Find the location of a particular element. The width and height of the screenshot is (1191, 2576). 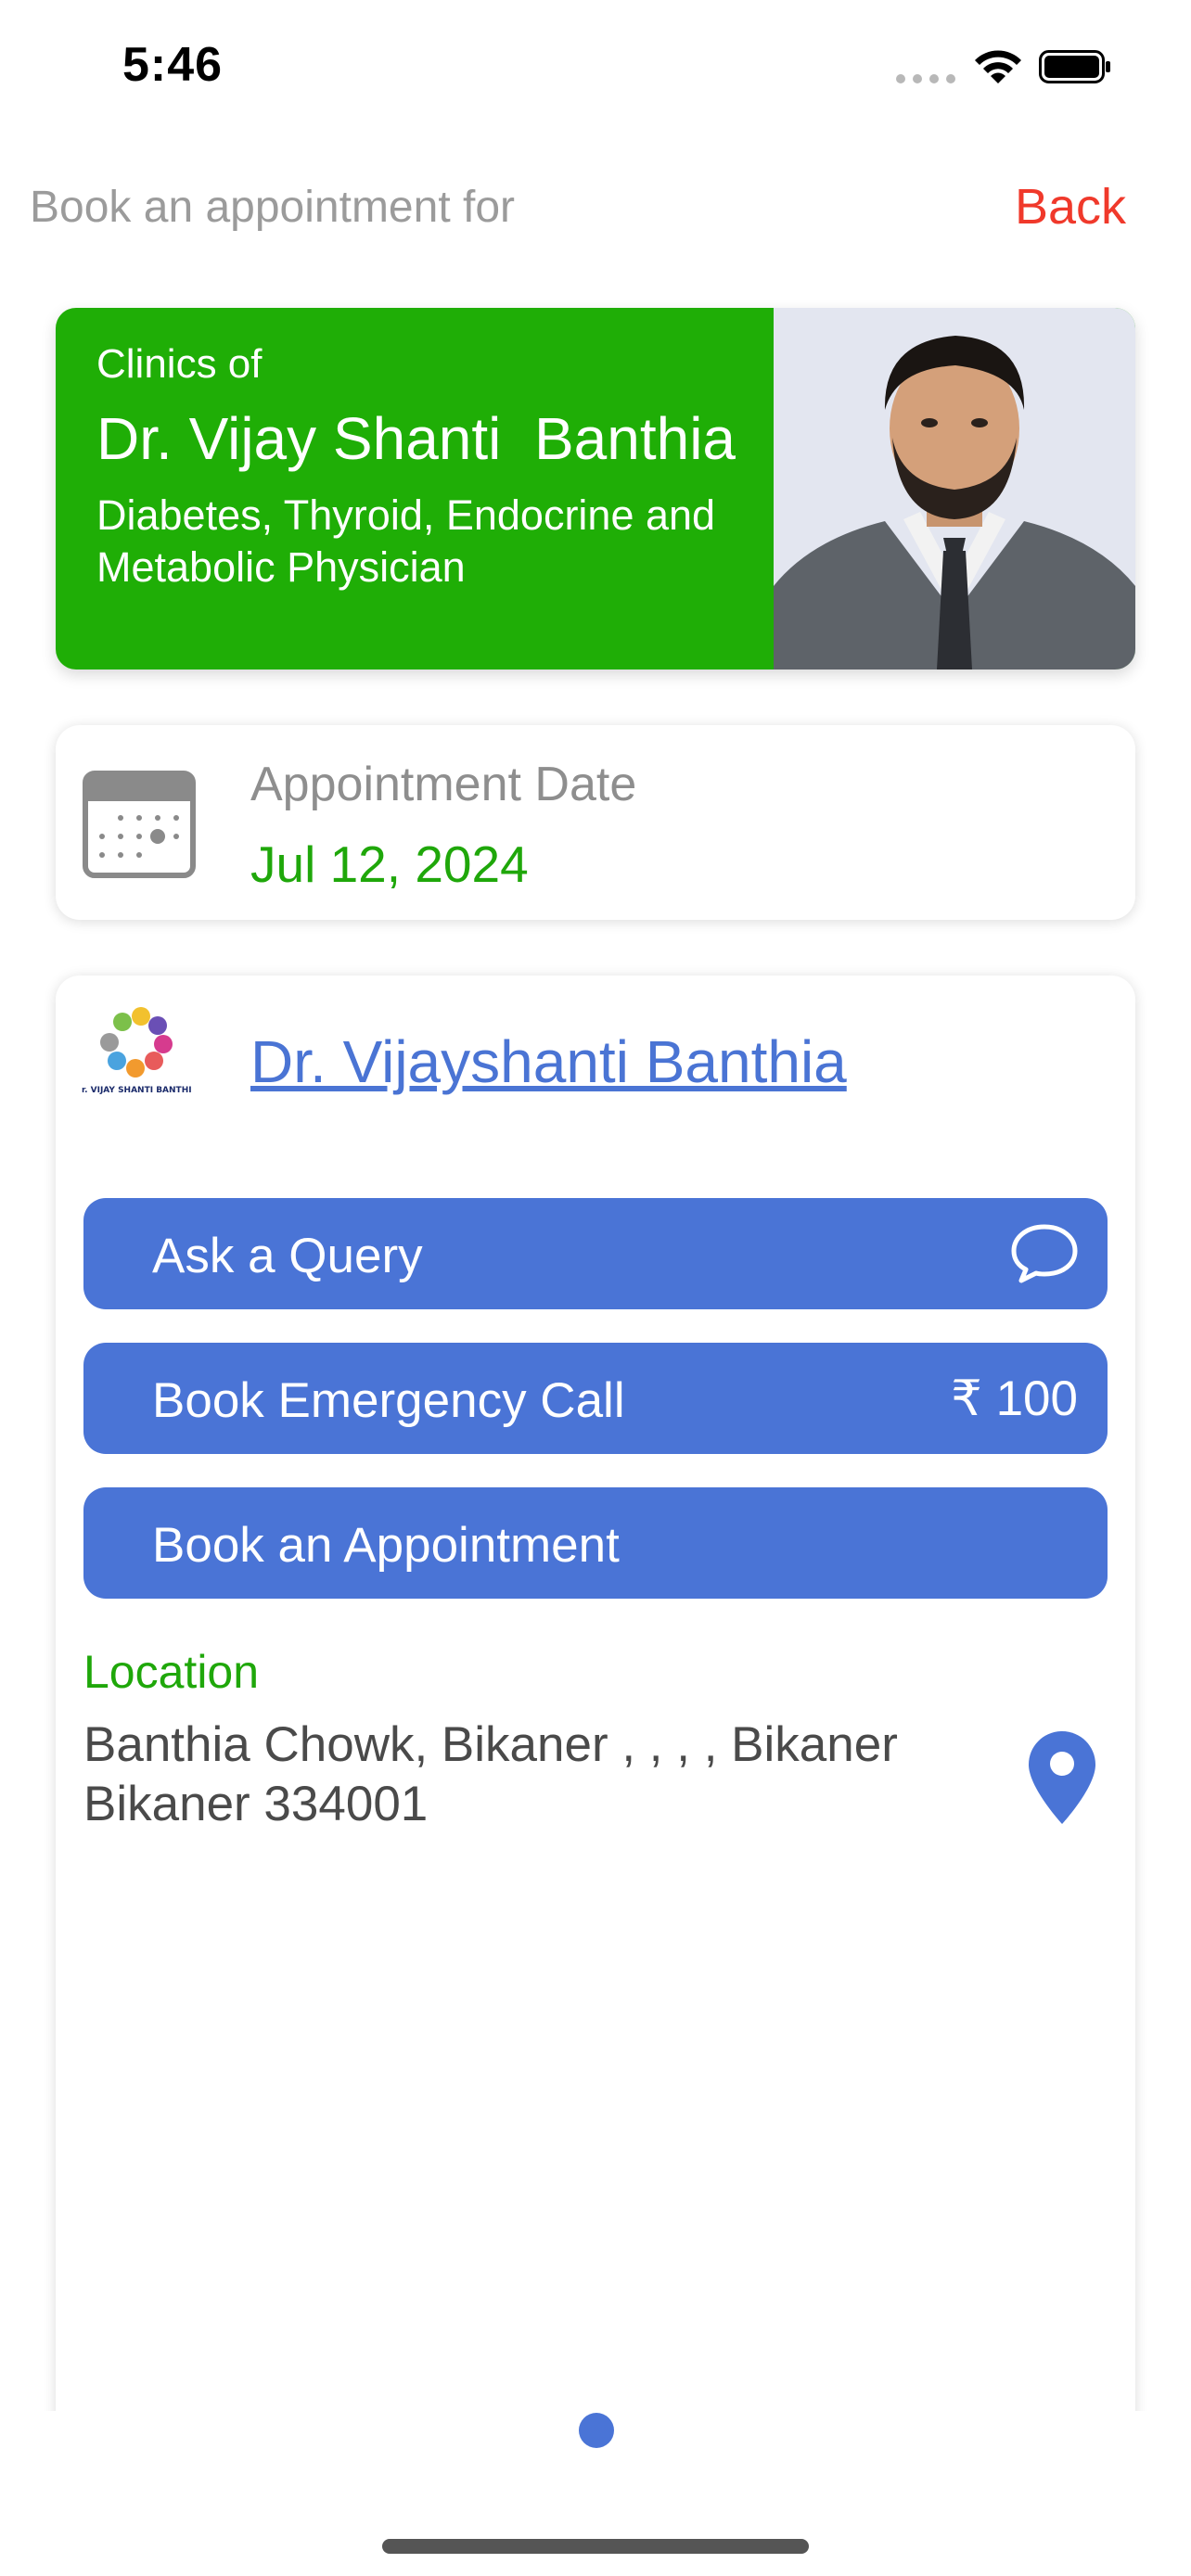

clinic-logo: Dr. VIJAY SHANTI BANTHIA is located at coordinates (136, 1051).